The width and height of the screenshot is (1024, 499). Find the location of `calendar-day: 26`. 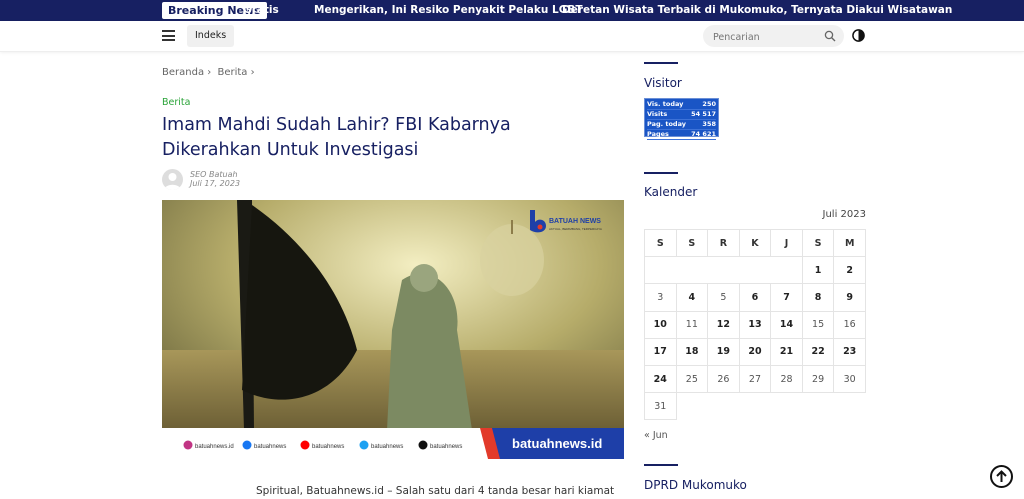

calendar-day: 26 is located at coordinates (723, 379).